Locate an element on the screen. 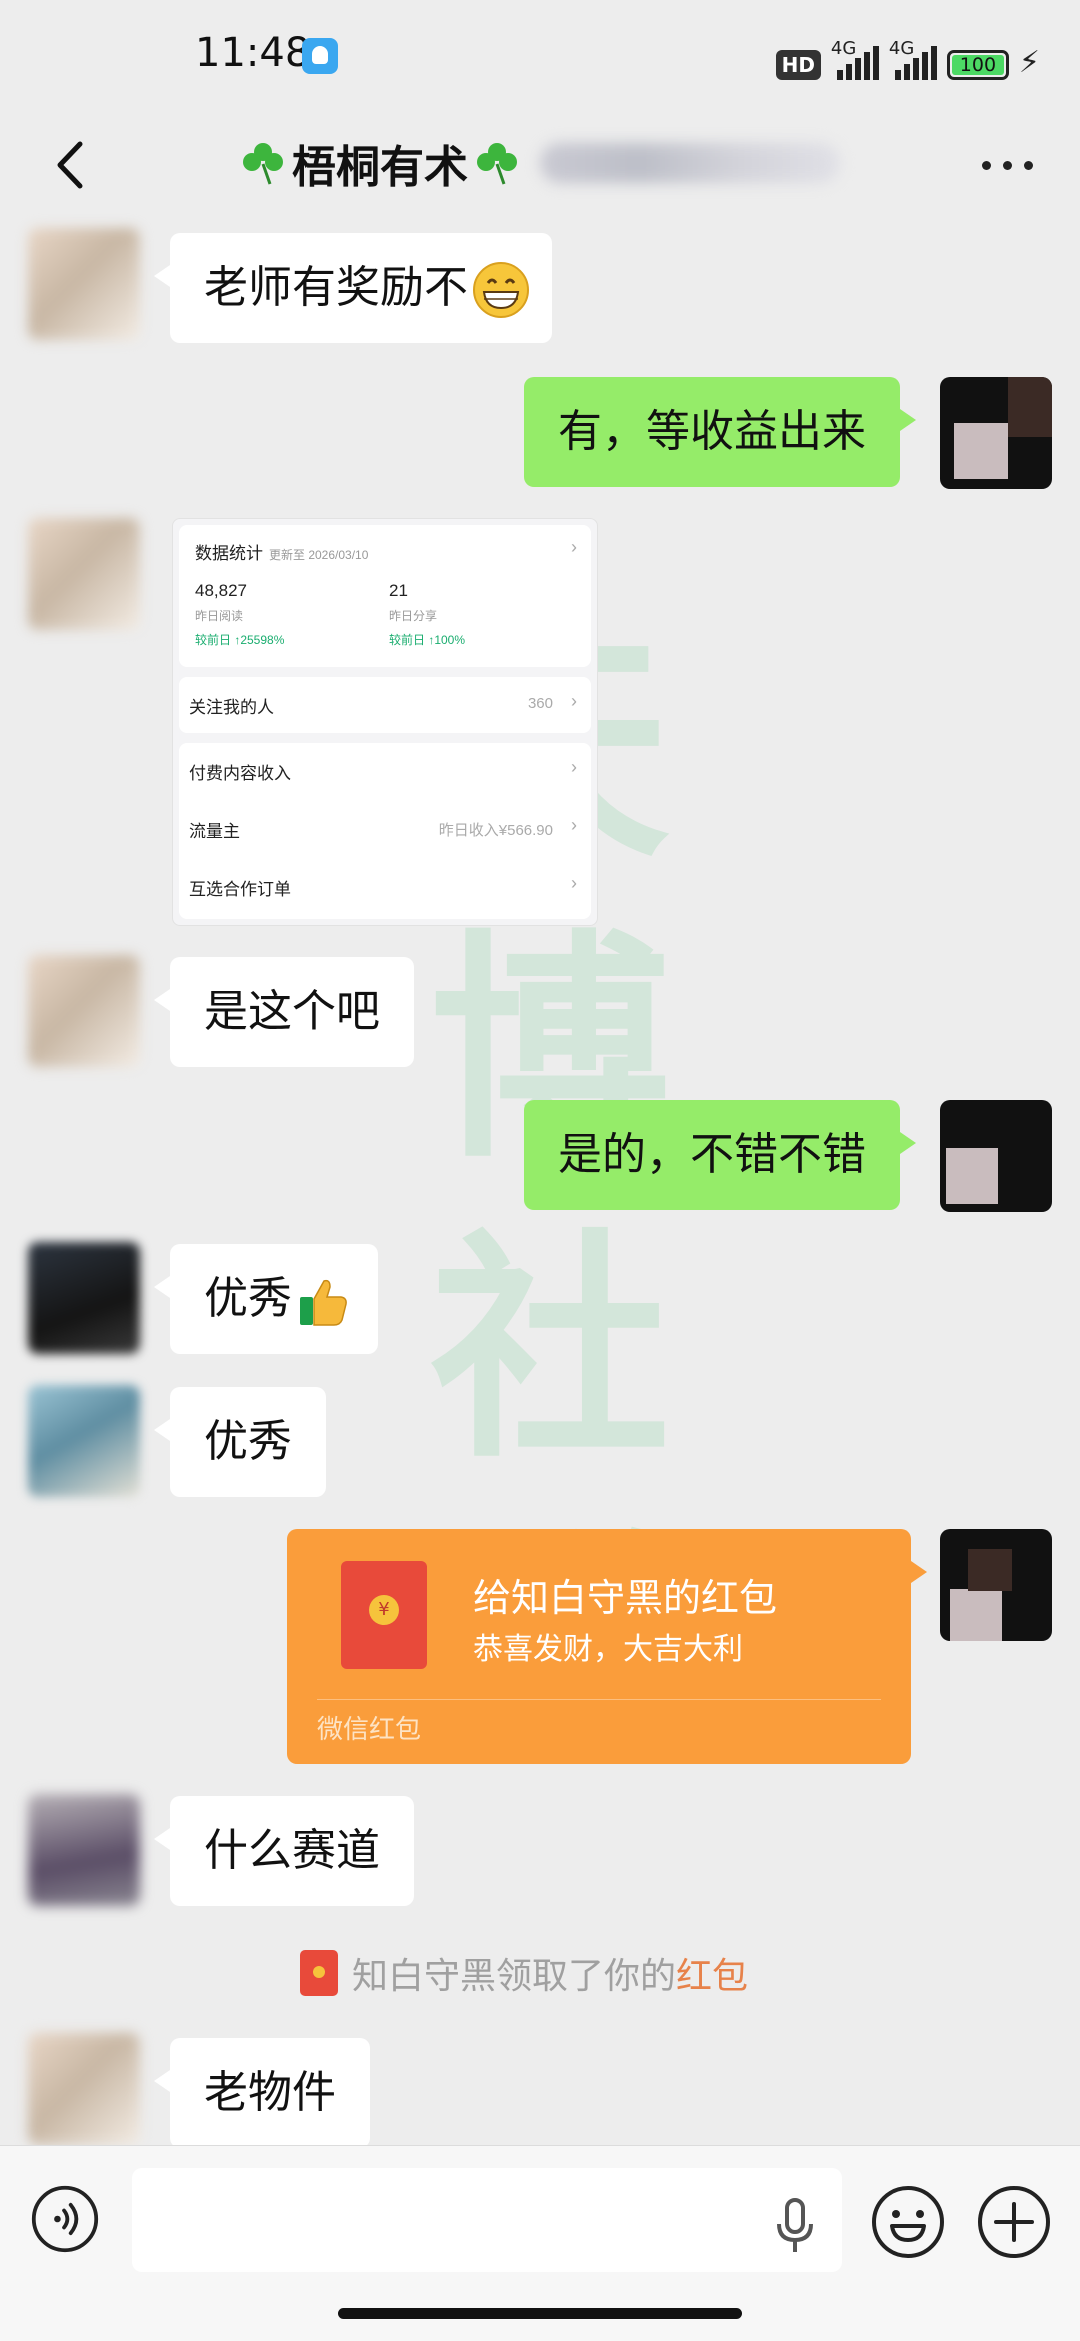 This screenshot has width=1080, height=2341. charging-icon: ⚡ is located at coordinates (1029, 62).